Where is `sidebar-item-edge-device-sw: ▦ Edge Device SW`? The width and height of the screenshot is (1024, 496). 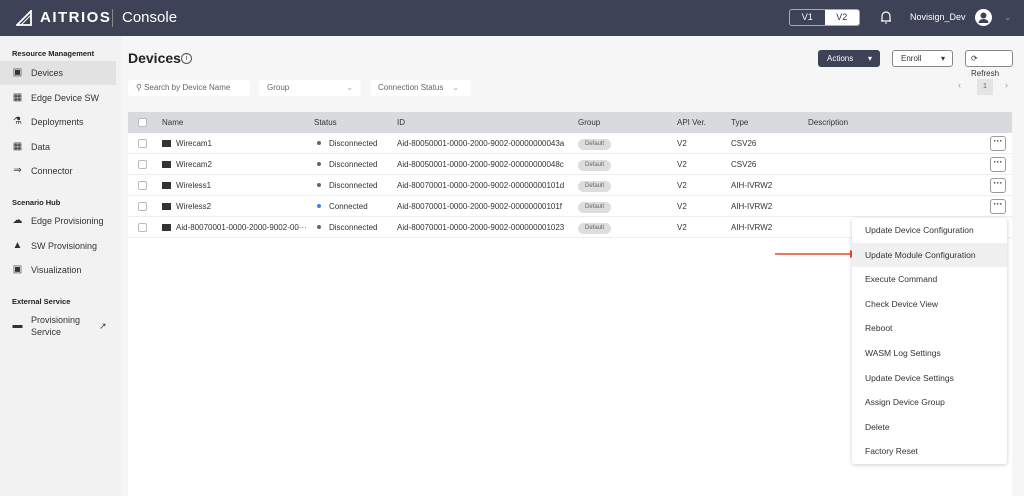
sidebar-item-edge-device-sw: ▦ Edge Device SW is located at coordinates (58, 98).